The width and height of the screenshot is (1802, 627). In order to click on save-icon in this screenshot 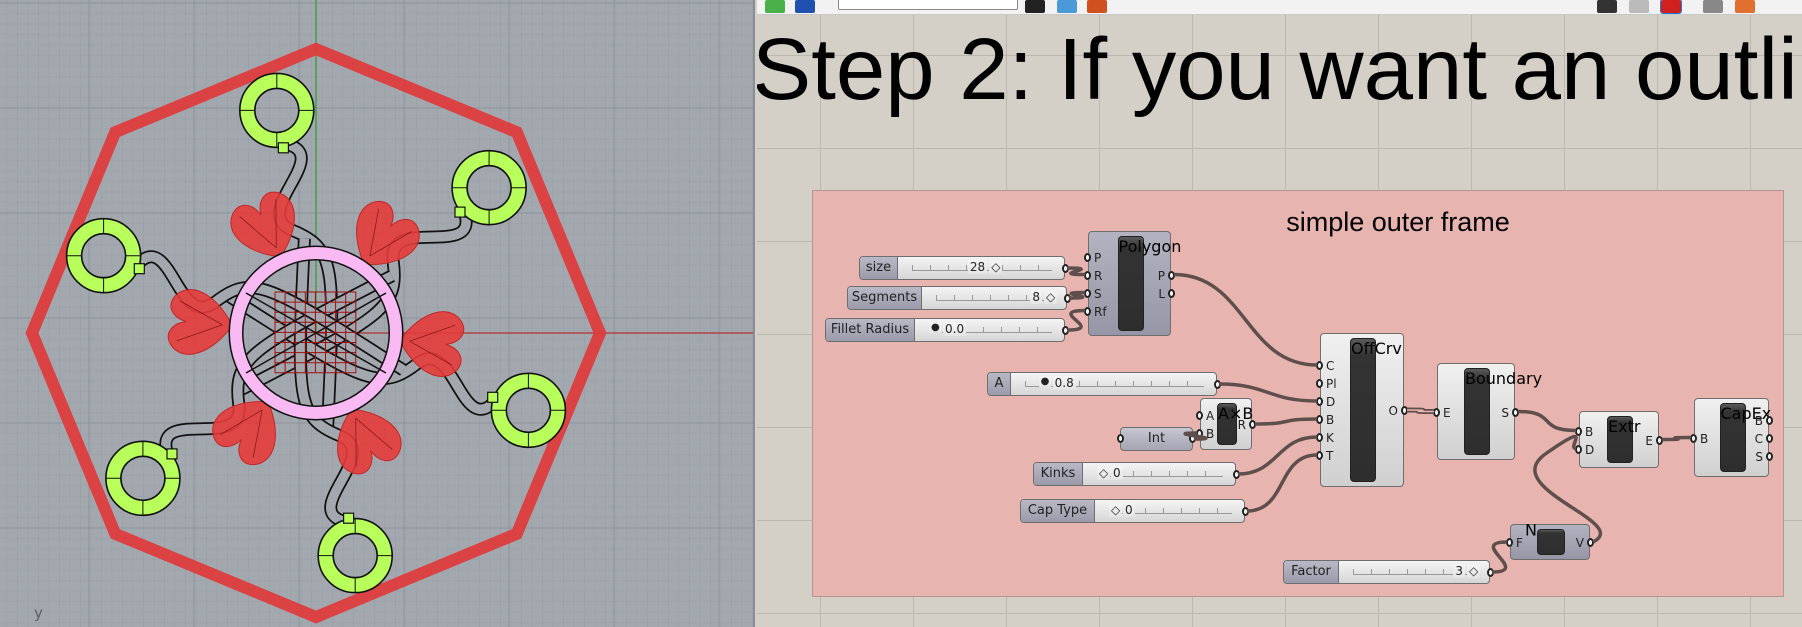, I will do `click(805, 6)`.